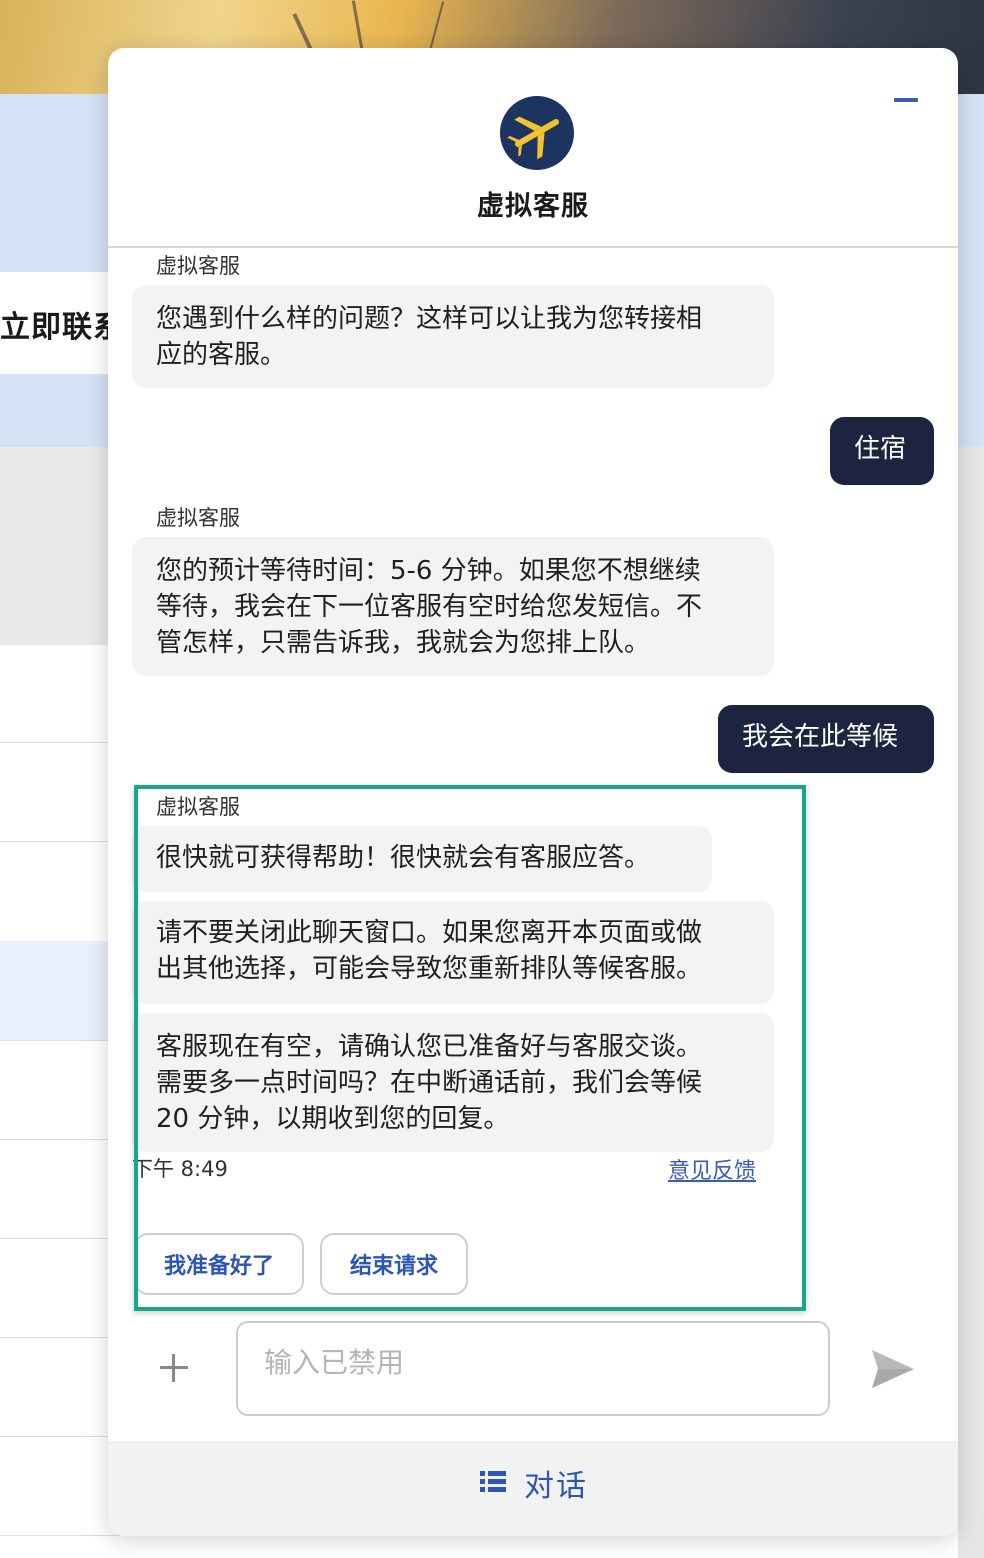  Describe the element at coordinates (533, 206) in the screenshot. I see `chat-title: 虚拟客服` at that location.